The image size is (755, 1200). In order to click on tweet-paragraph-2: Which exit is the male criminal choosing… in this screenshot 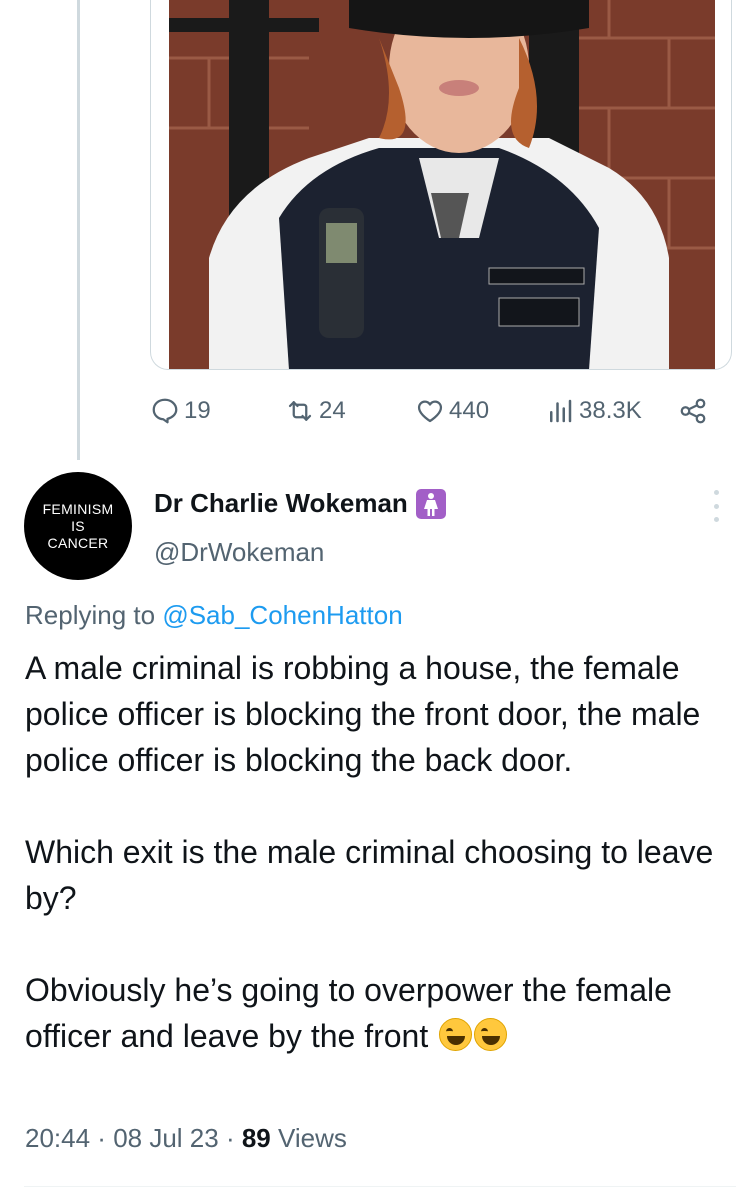, I will do `click(369, 875)`.